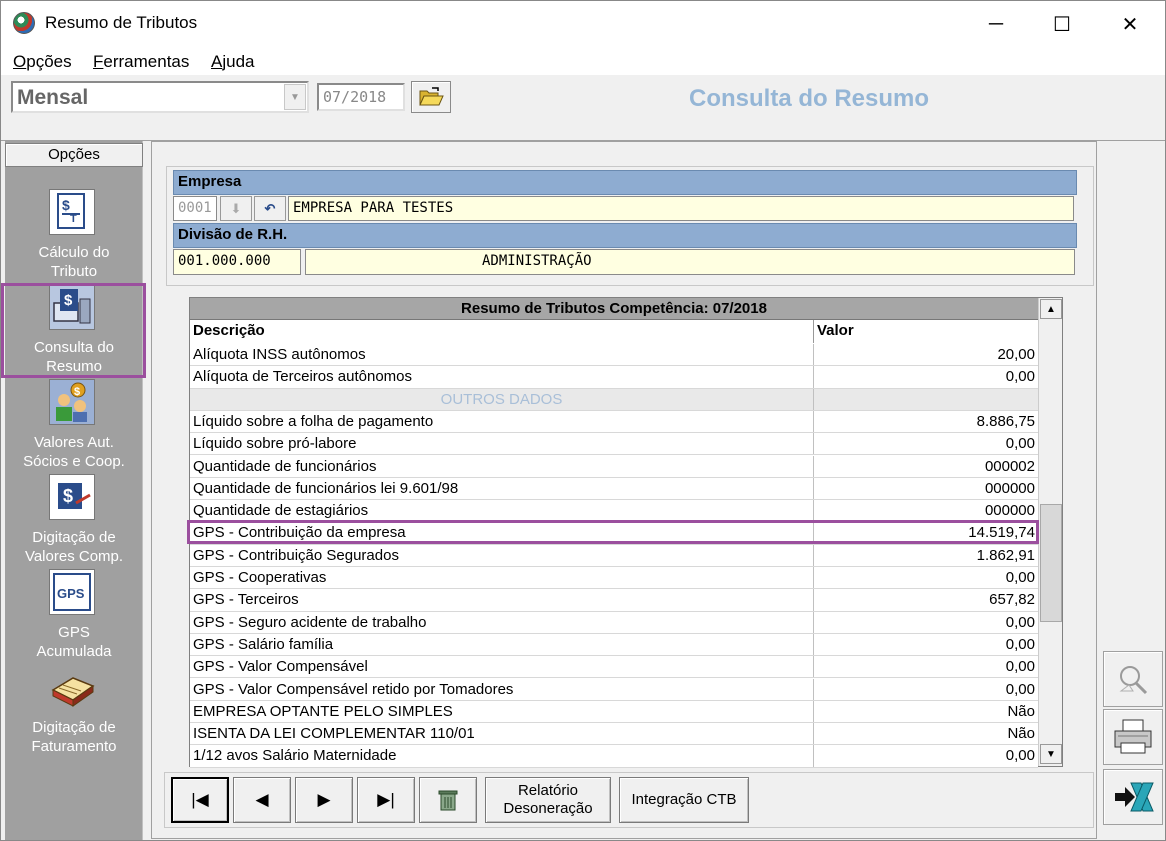 The width and height of the screenshot is (1166, 841). Describe the element at coordinates (502, 578) in the screenshot. I see `cell-descricao: GPS - Cooperativas` at that location.